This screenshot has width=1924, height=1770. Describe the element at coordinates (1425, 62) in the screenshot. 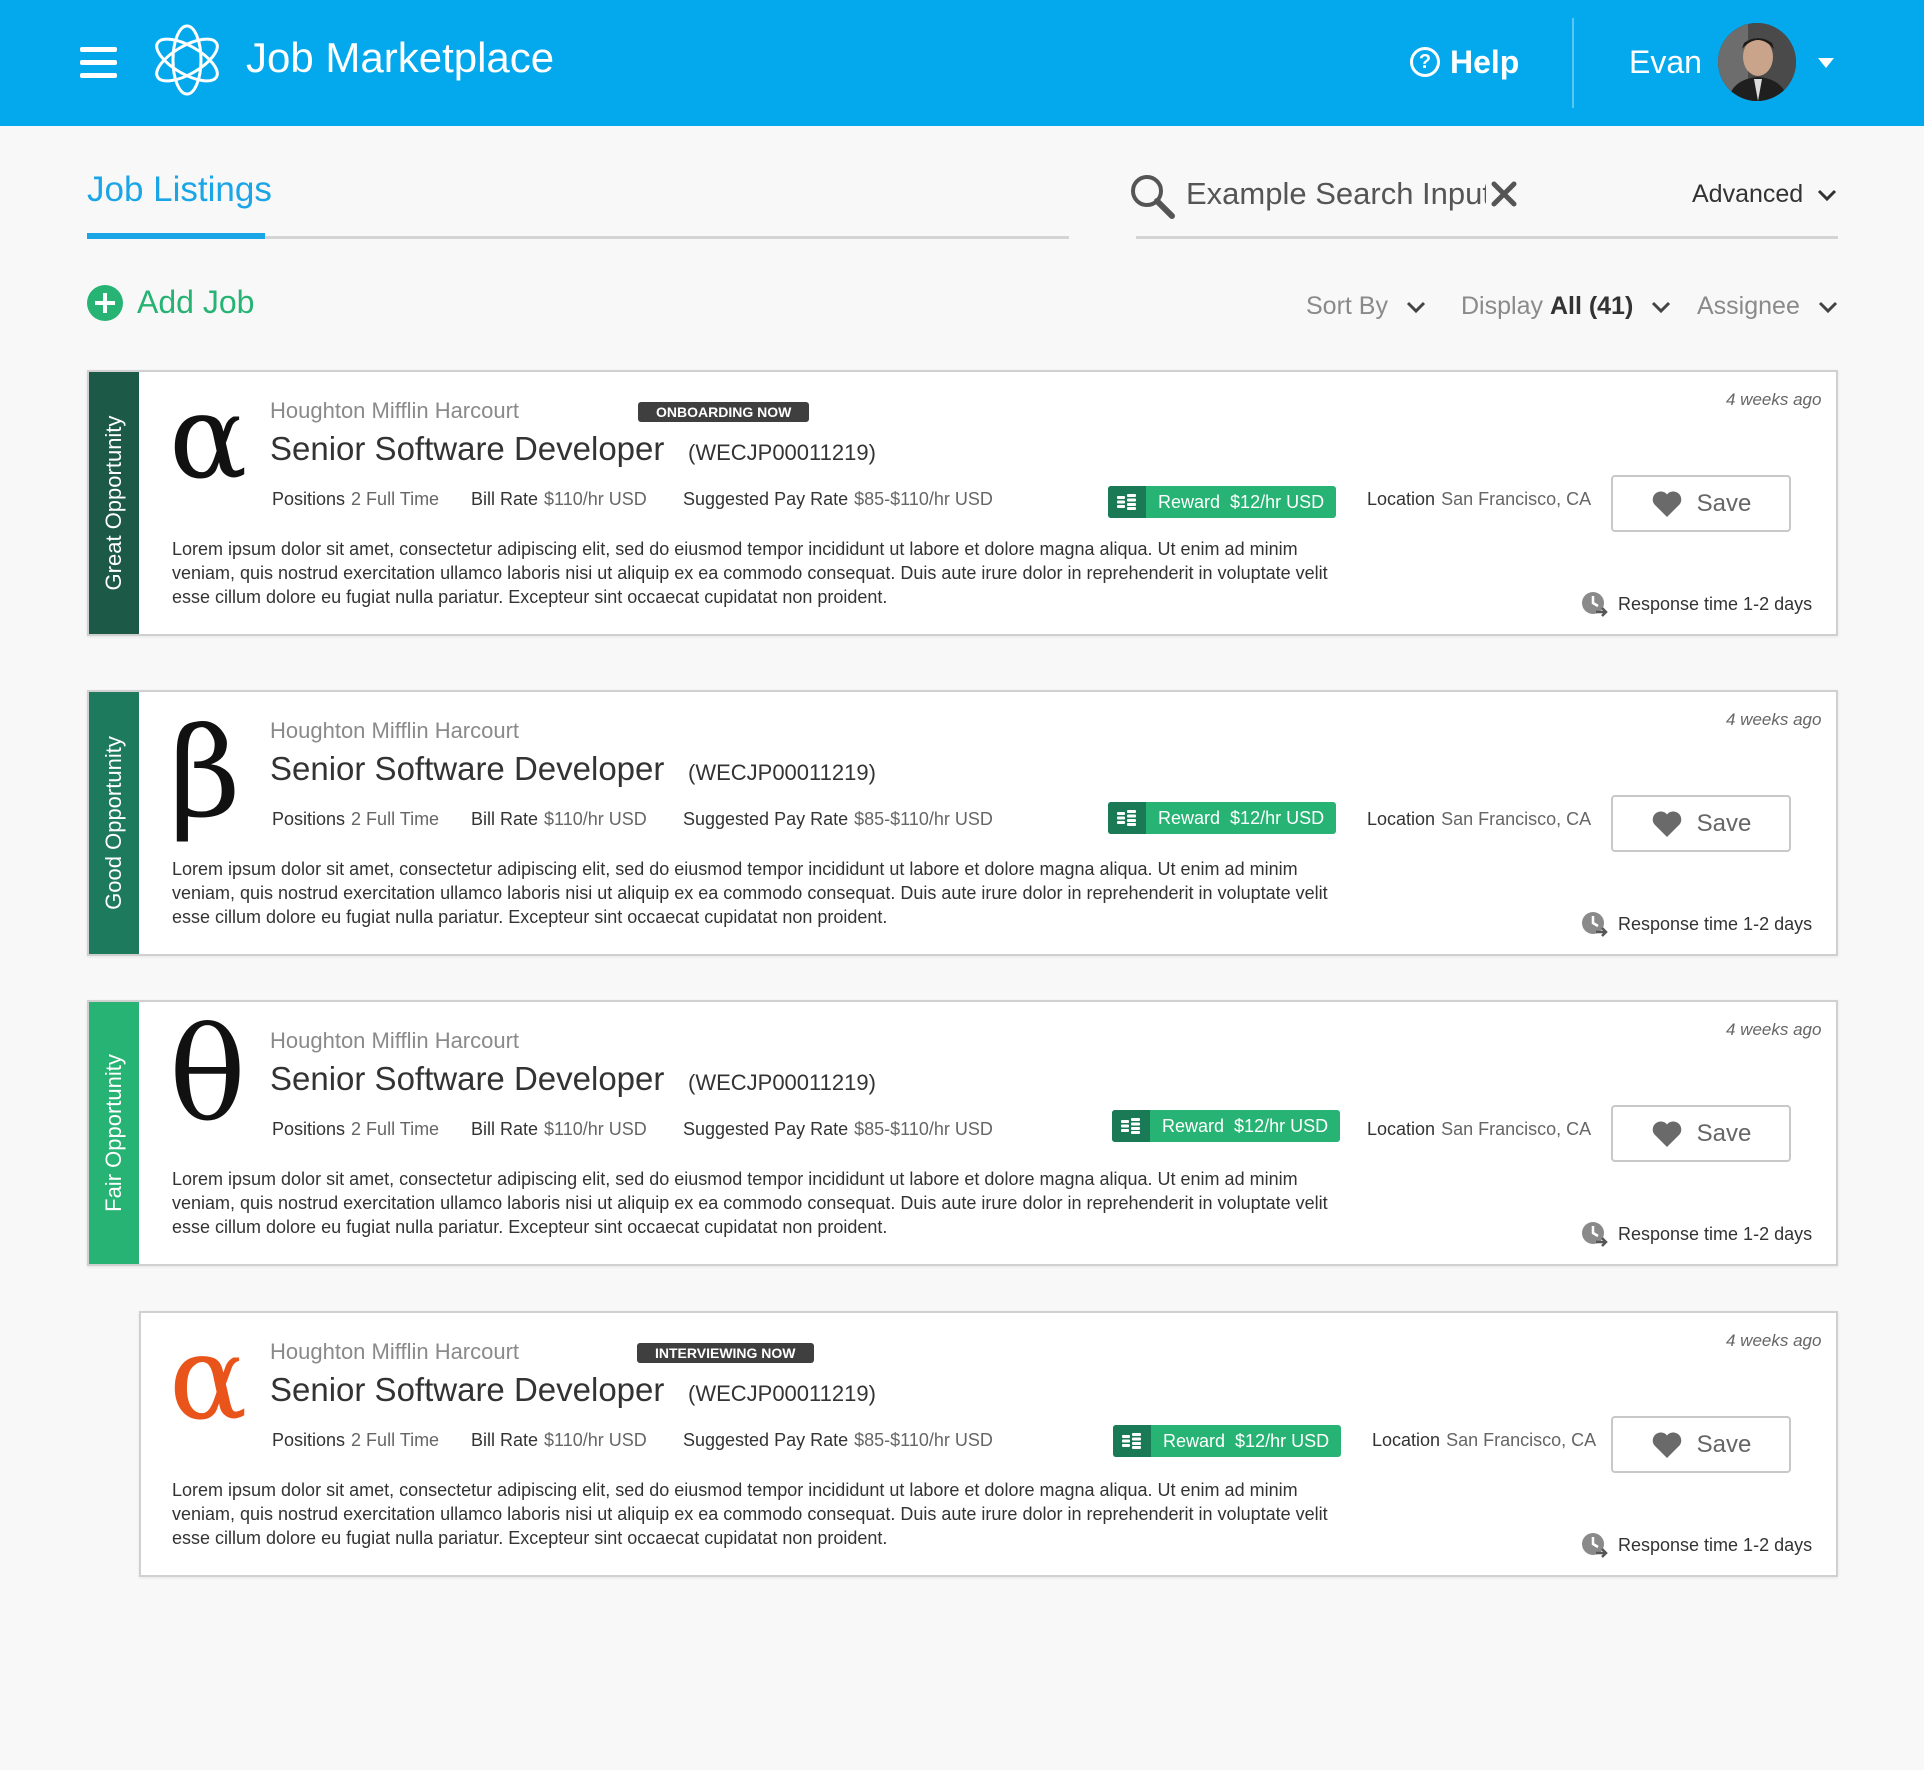

I see `help-icon: ?` at that location.